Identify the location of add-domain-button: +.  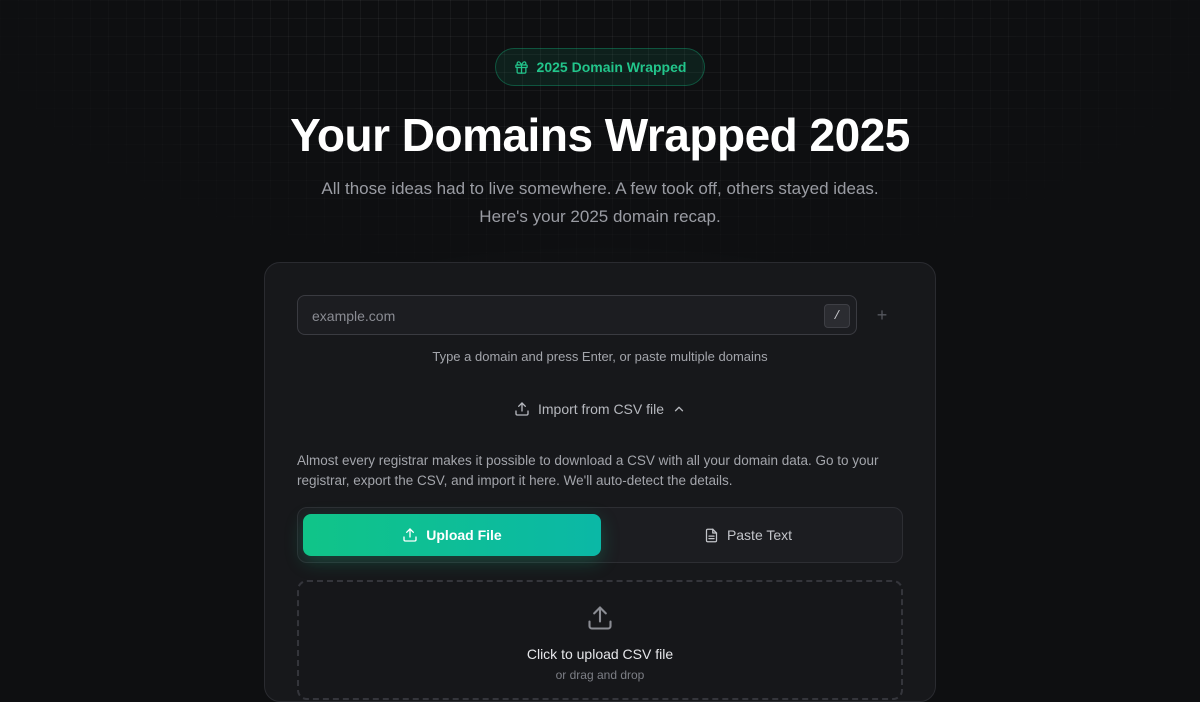
(882, 315).